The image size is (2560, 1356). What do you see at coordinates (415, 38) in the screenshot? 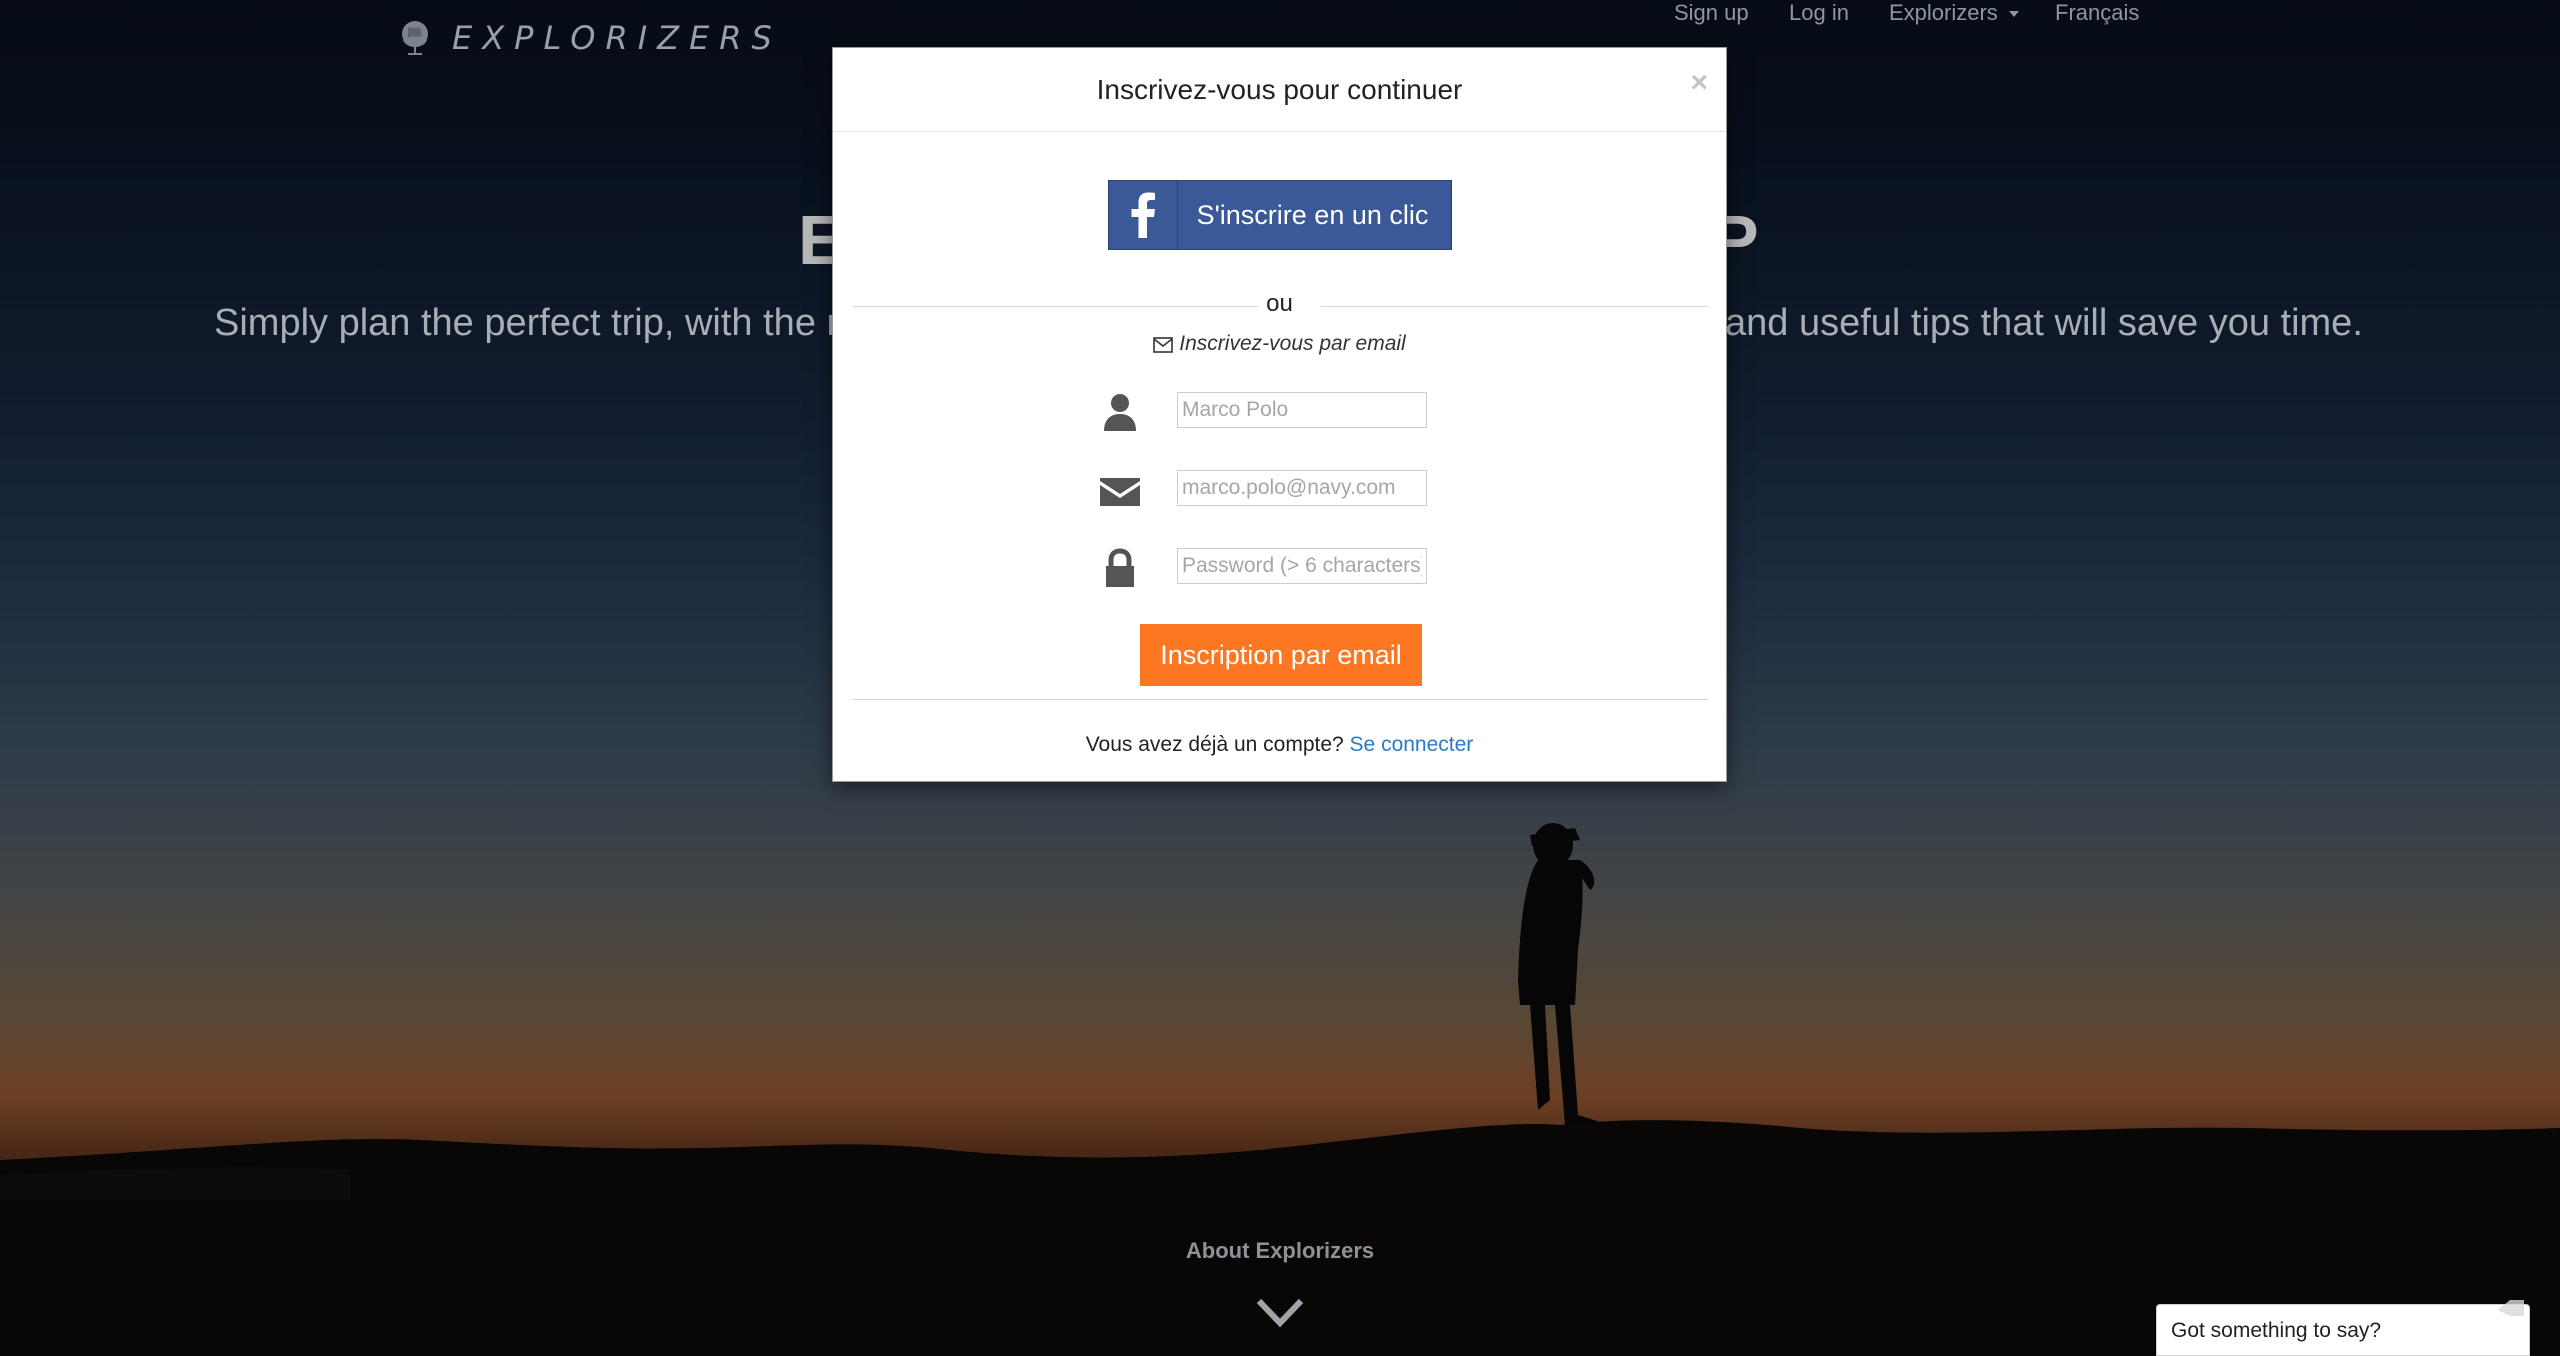
I see `globe-icon` at bounding box center [415, 38].